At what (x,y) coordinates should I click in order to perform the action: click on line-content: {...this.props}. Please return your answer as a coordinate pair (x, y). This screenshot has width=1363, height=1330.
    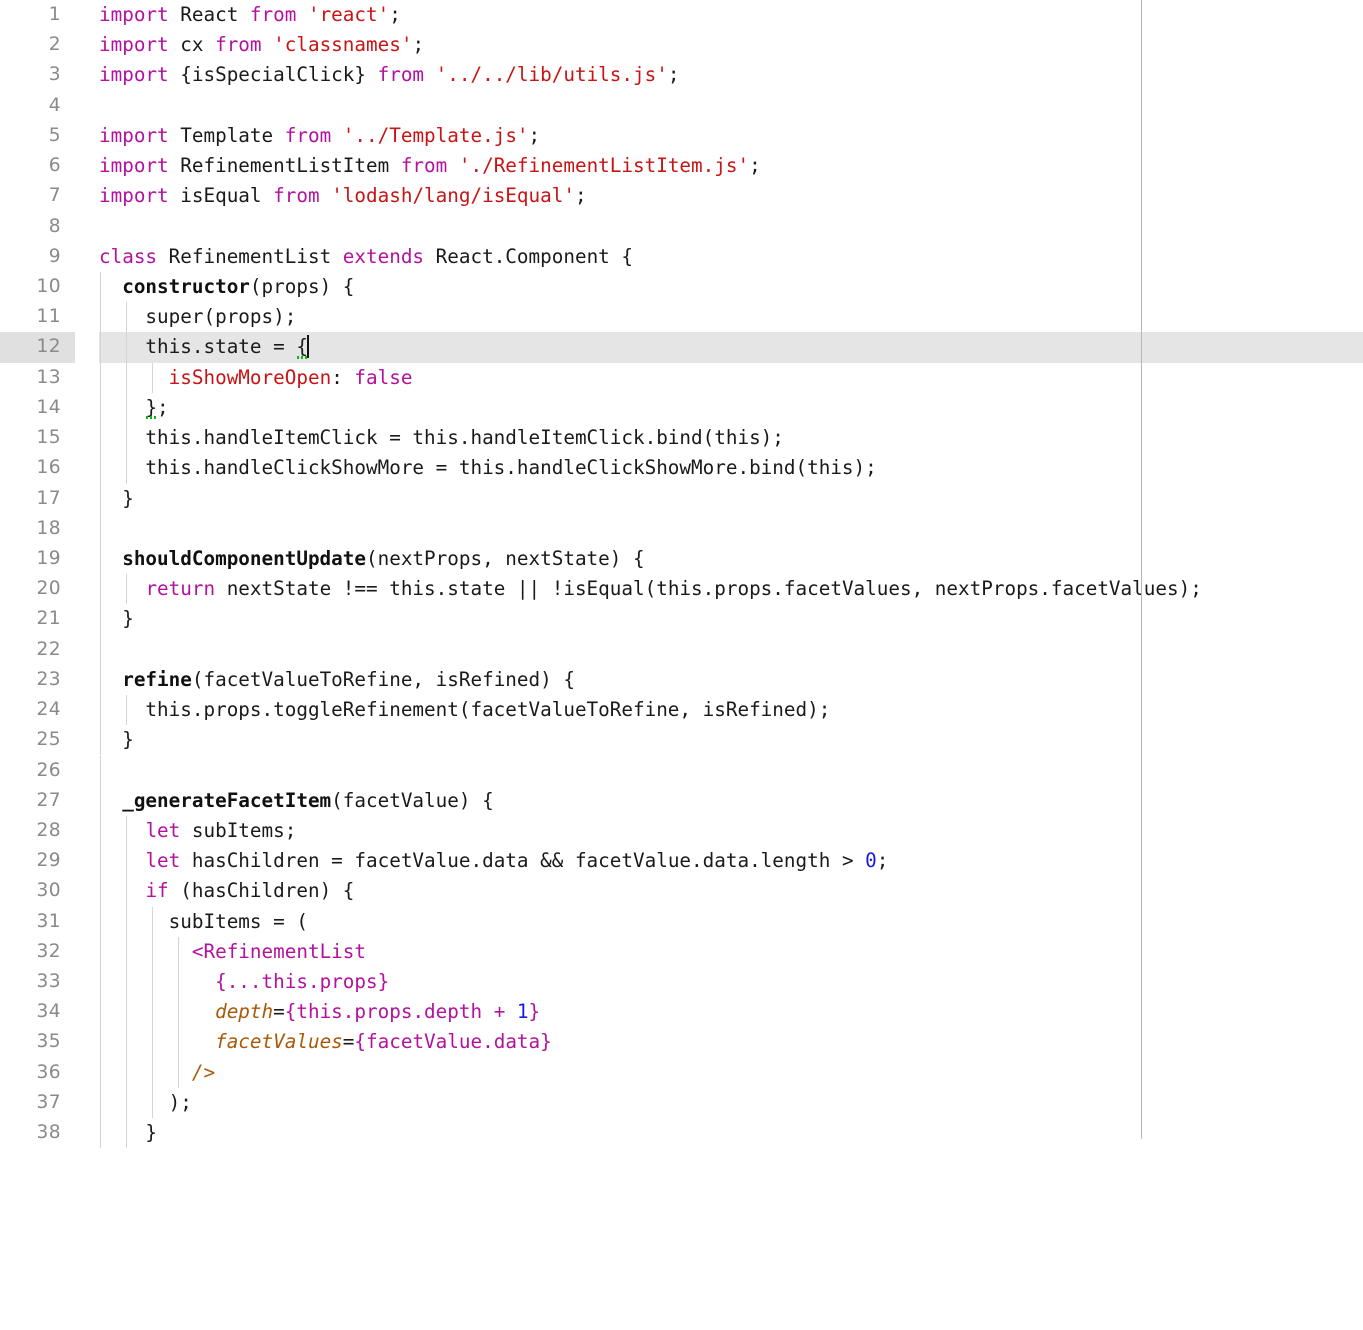
    Looking at the image, I should click on (302, 982).